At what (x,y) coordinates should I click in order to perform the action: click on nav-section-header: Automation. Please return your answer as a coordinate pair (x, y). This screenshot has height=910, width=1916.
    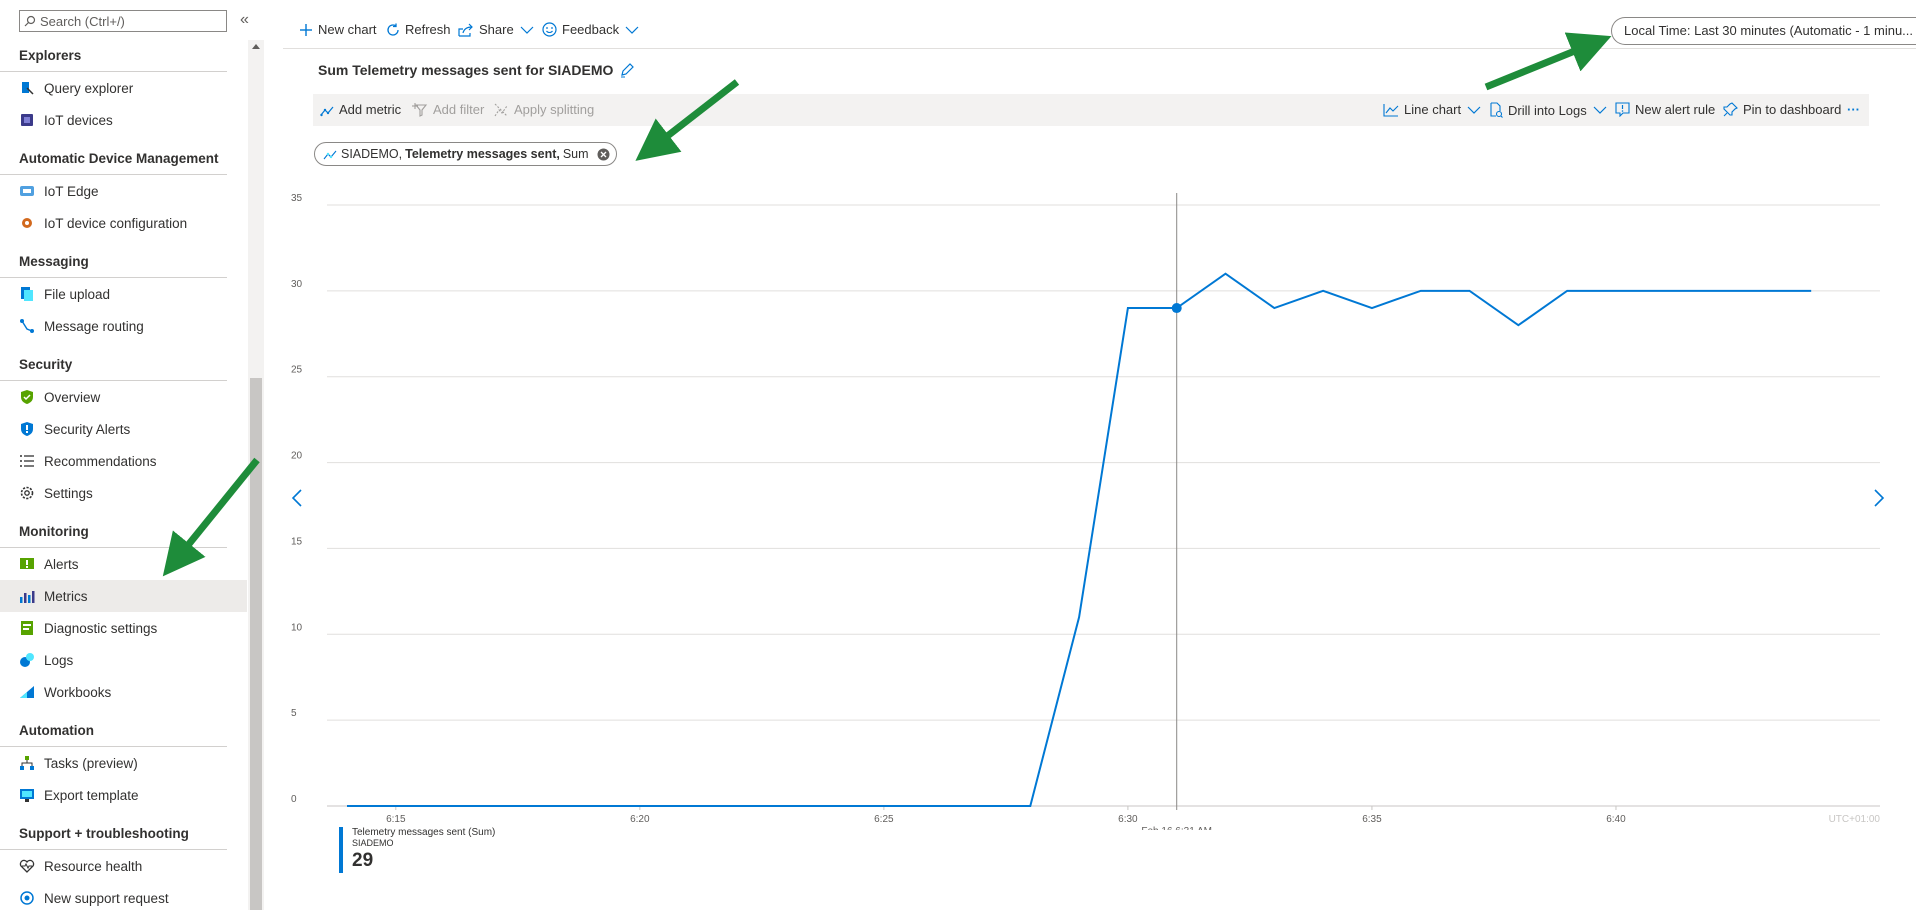
    Looking at the image, I should click on (113, 731).